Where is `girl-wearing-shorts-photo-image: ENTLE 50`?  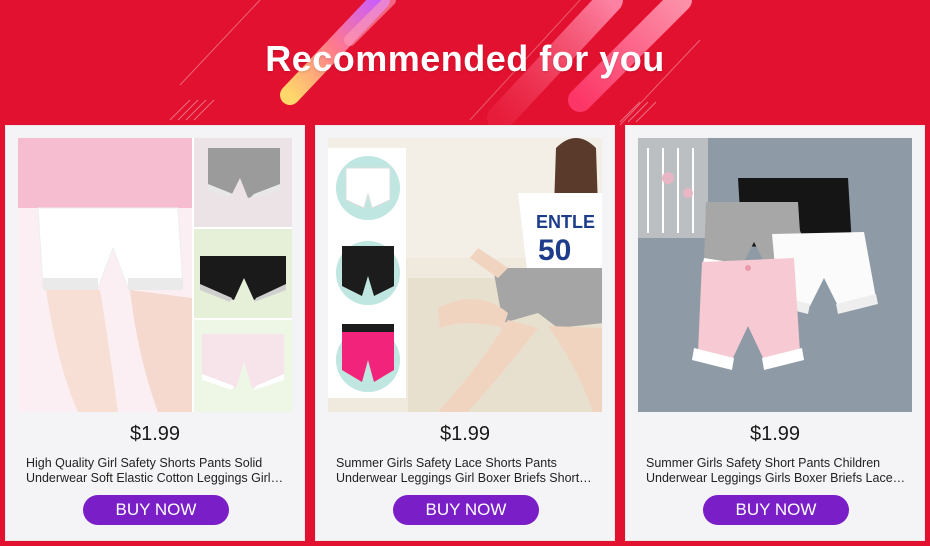
girl-wearing-shorts-photo-image: ENTLE 50 is located at coordinates (465, 275).